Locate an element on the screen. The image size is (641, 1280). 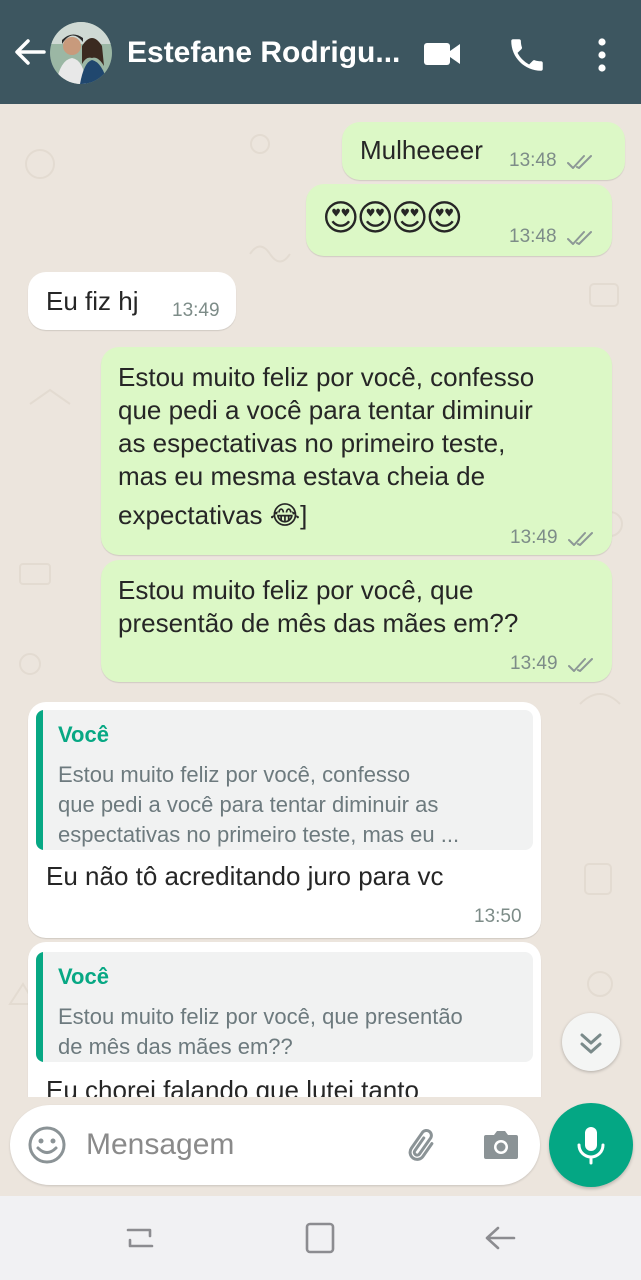
message-line: presentão de mês das mães em?? is located at coordinates (318, 623).